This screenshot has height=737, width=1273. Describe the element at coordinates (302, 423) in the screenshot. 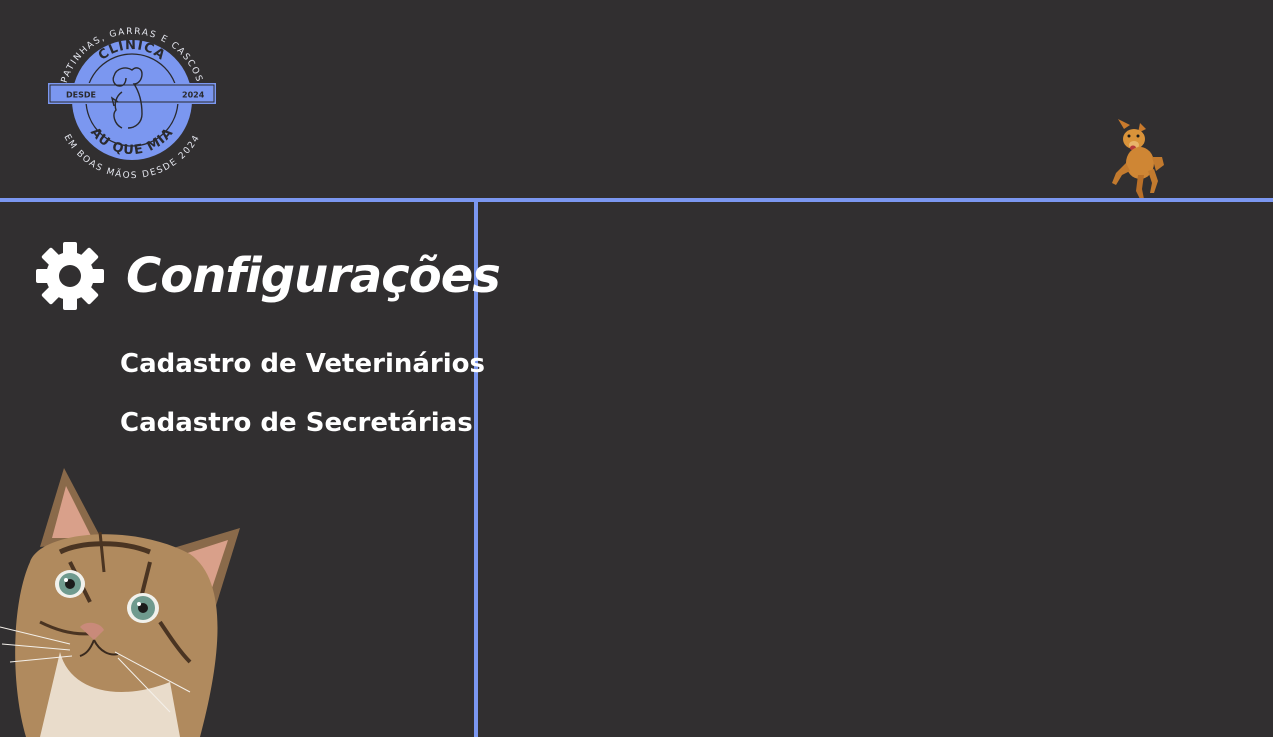

I see `menu-item-secretary-registration: Cadastro de Secretárias` at that location.